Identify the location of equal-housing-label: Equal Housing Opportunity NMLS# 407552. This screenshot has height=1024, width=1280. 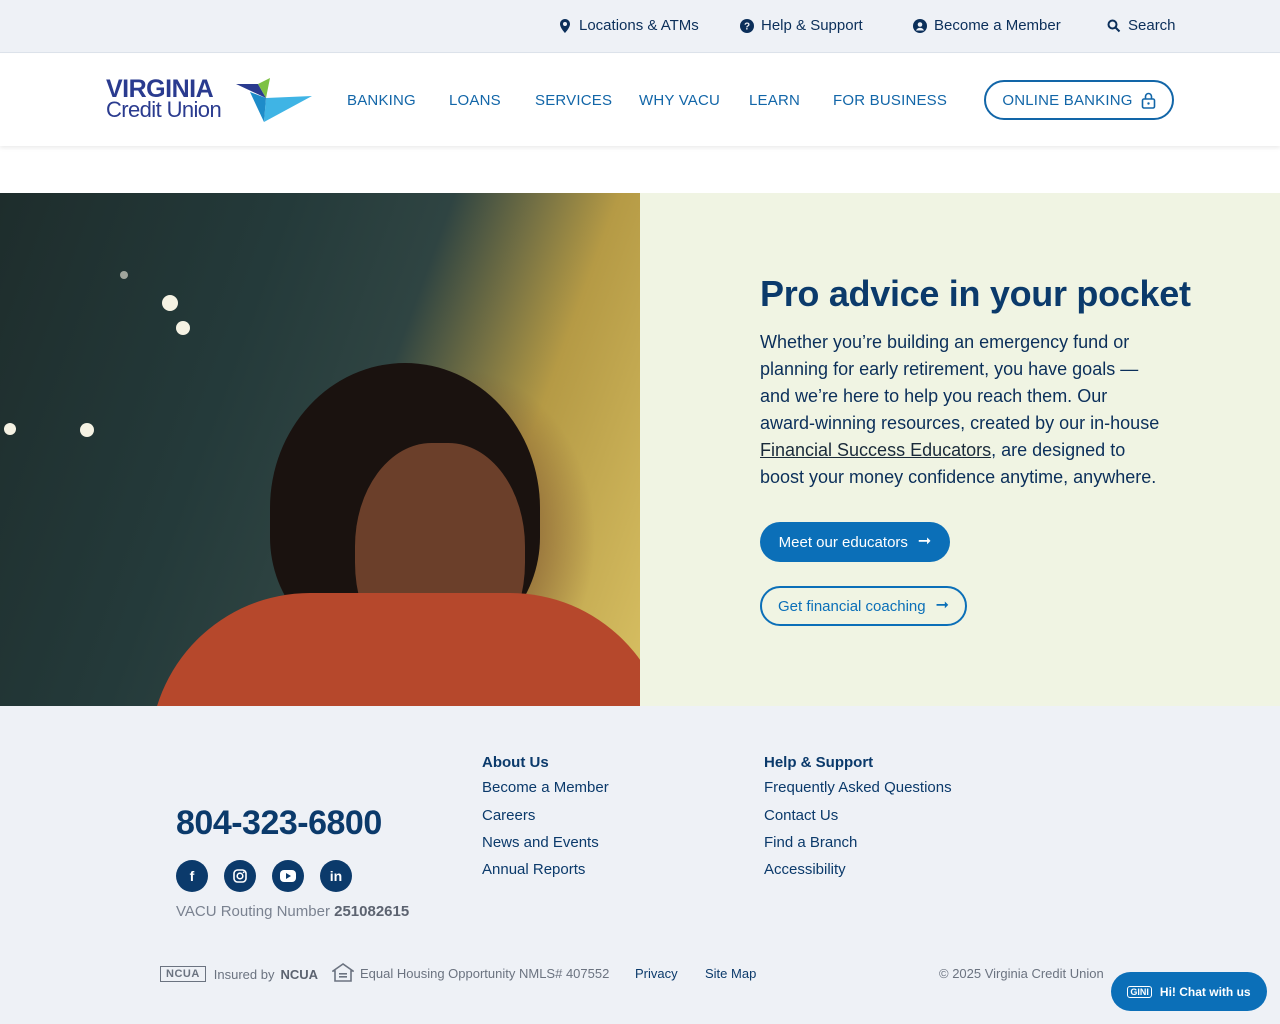
(485, 973).